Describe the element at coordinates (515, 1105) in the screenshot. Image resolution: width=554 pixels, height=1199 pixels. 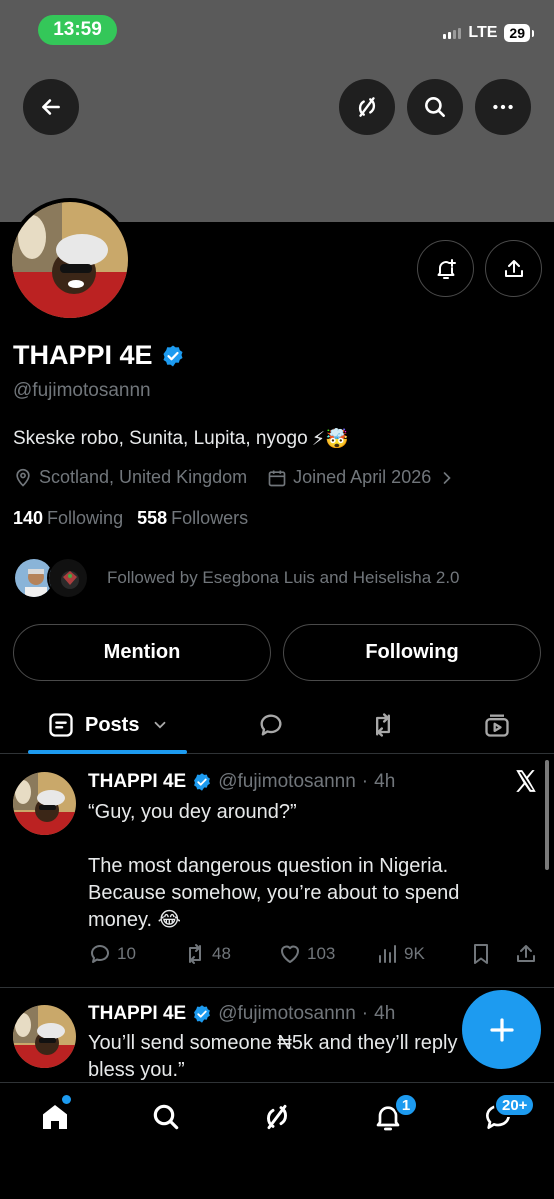
I see `messages-badge: 20+` at that location.